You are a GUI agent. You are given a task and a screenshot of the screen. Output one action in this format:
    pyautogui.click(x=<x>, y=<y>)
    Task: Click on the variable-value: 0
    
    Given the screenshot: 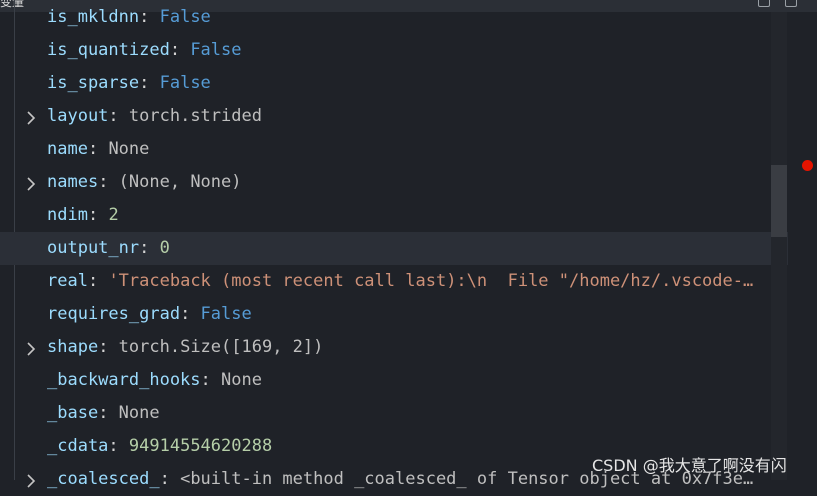 What is the action you would take?
    pyautogui.click(x=164, y=248)
    